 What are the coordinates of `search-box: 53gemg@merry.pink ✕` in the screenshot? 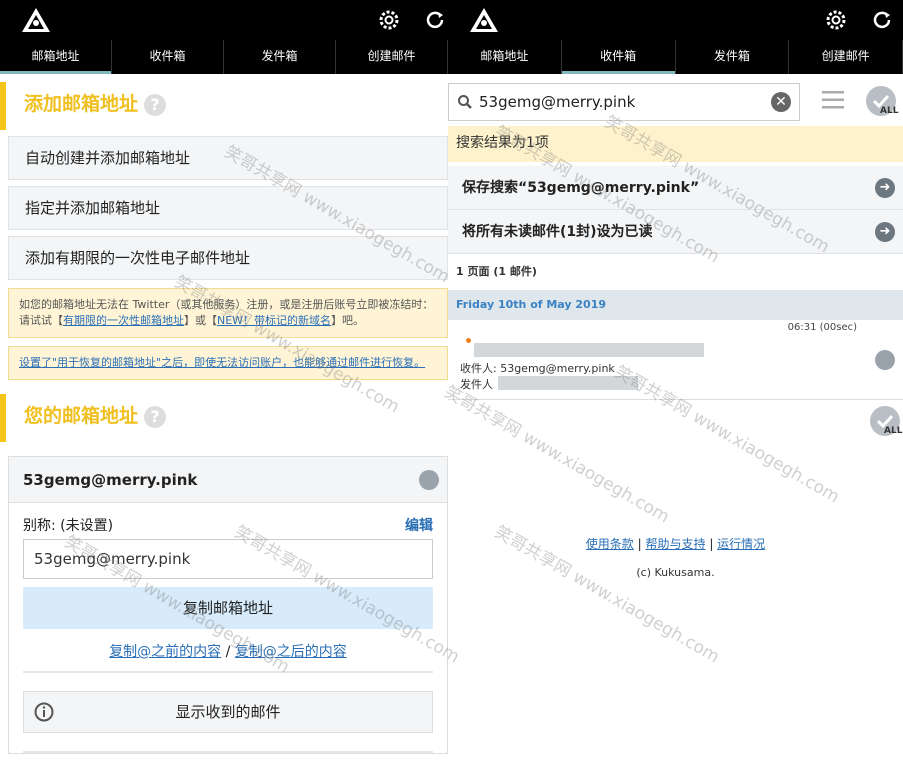 It's located at (624, 102).